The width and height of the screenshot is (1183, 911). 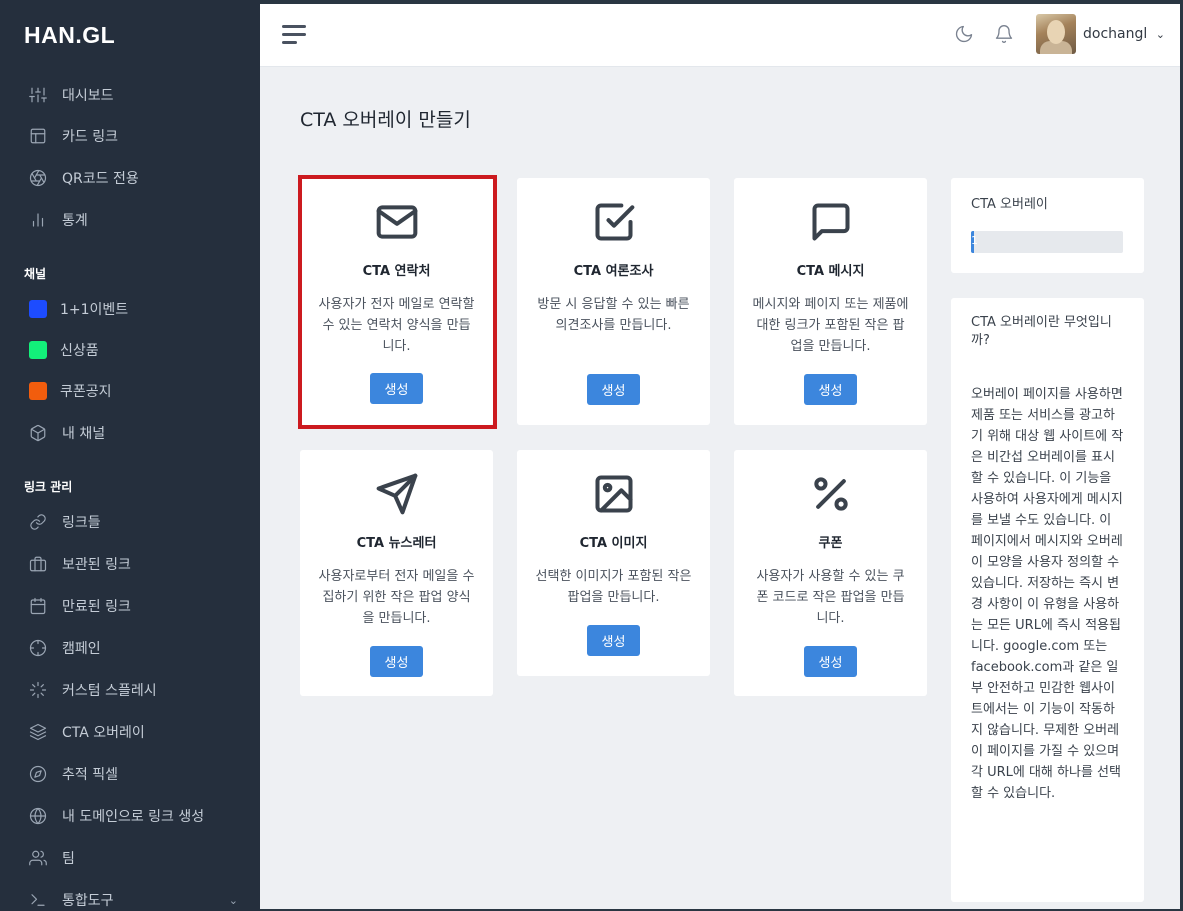 I want to click on brand-logo: HAN.GL, so click(x=69, y=35).